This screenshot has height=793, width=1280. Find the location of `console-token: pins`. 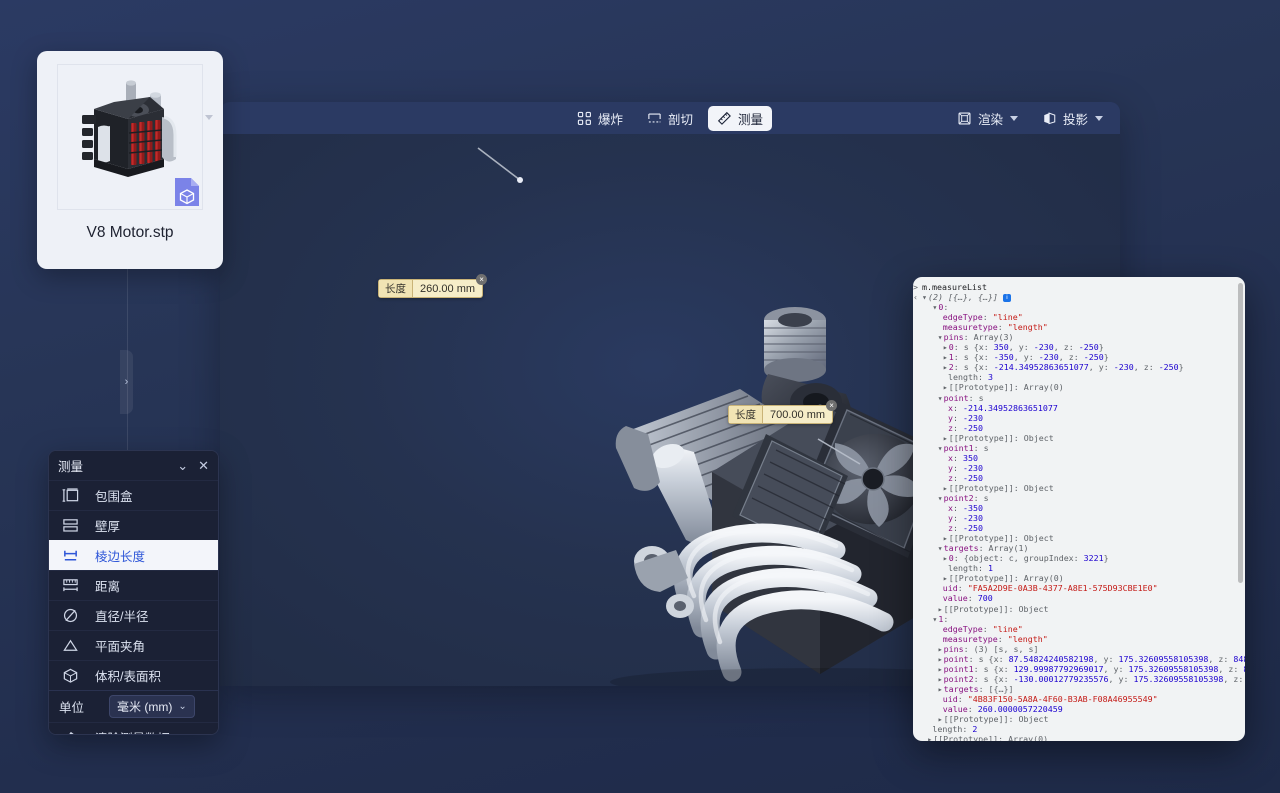

console-token: pins is located at coordinates (953, 648).